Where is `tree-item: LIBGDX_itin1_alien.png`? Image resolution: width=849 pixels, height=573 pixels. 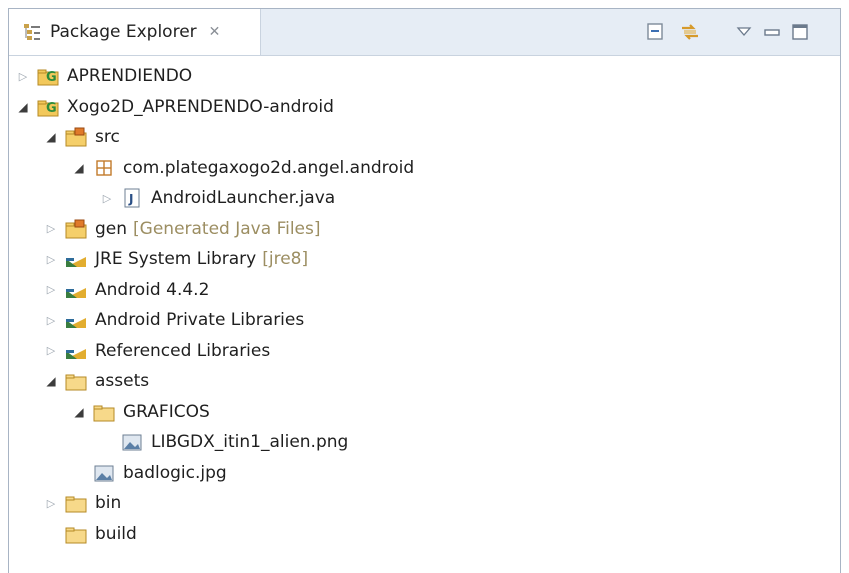 tree-item: LIBGDX_itin1_alien.png is located at coordinates (223, 442).